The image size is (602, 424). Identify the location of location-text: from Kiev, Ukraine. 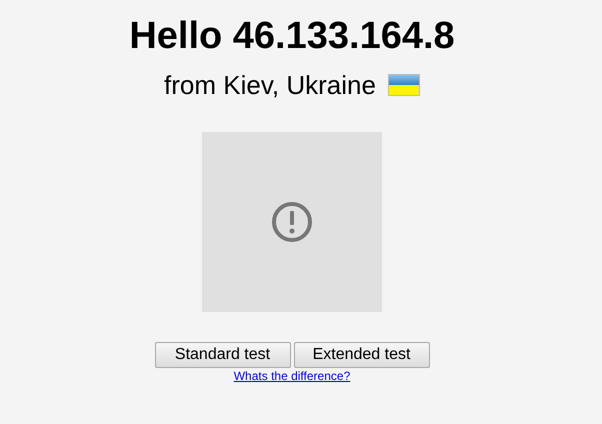
(270, 85).